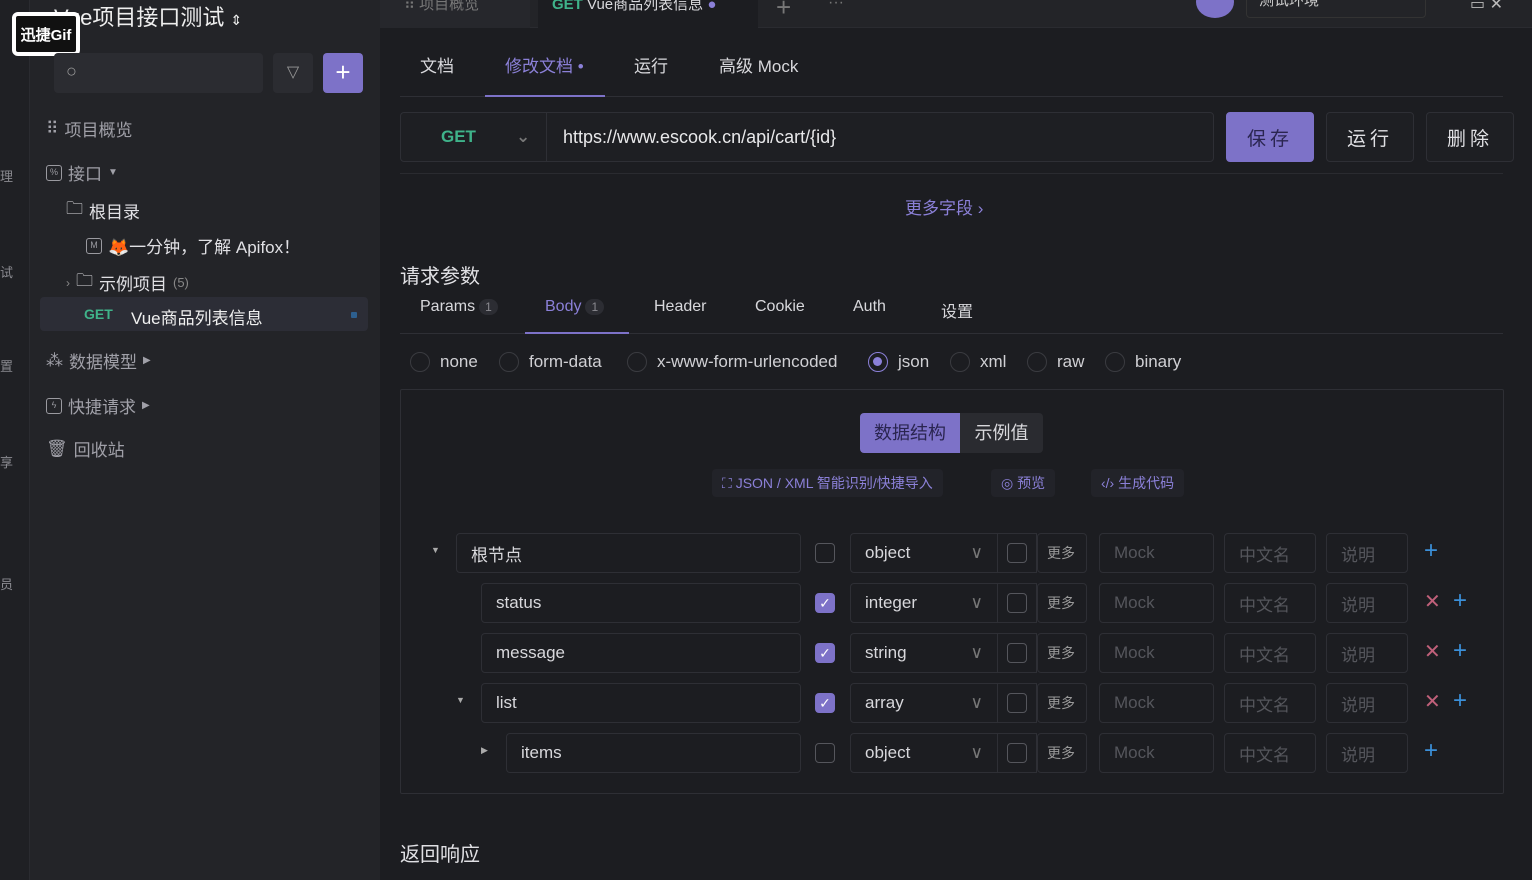  I want to click on sidebar-item-overview: ⠿ 项目概览, so click(89, 128).